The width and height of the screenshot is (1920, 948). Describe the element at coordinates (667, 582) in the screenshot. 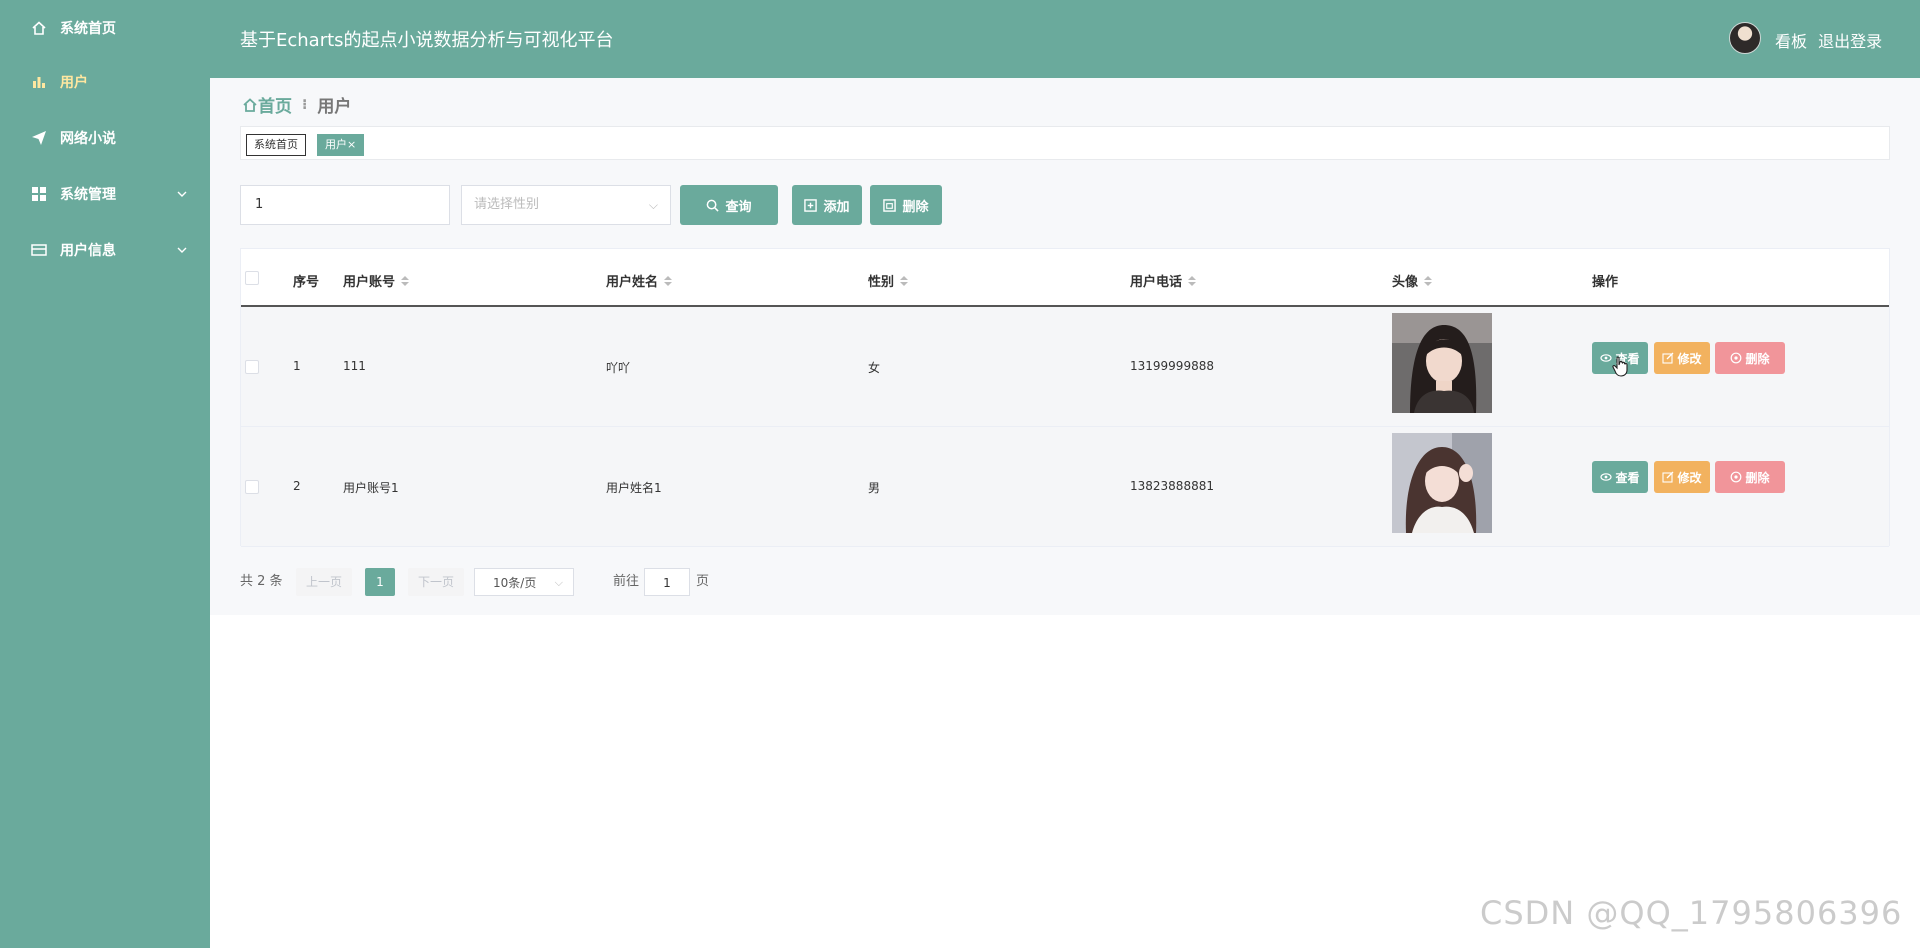

I see `goto-page-input: 1` at that location.